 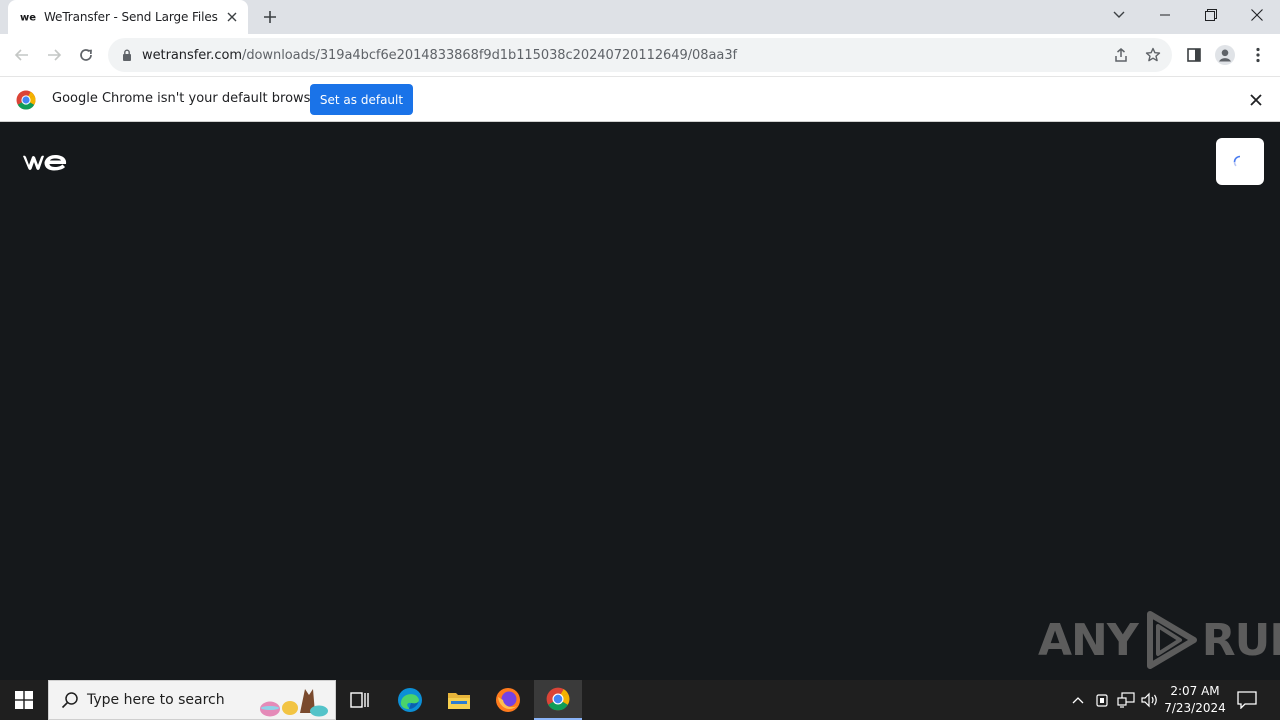 I want to click on play-triangle-icon, so click(x=1171, y=640).